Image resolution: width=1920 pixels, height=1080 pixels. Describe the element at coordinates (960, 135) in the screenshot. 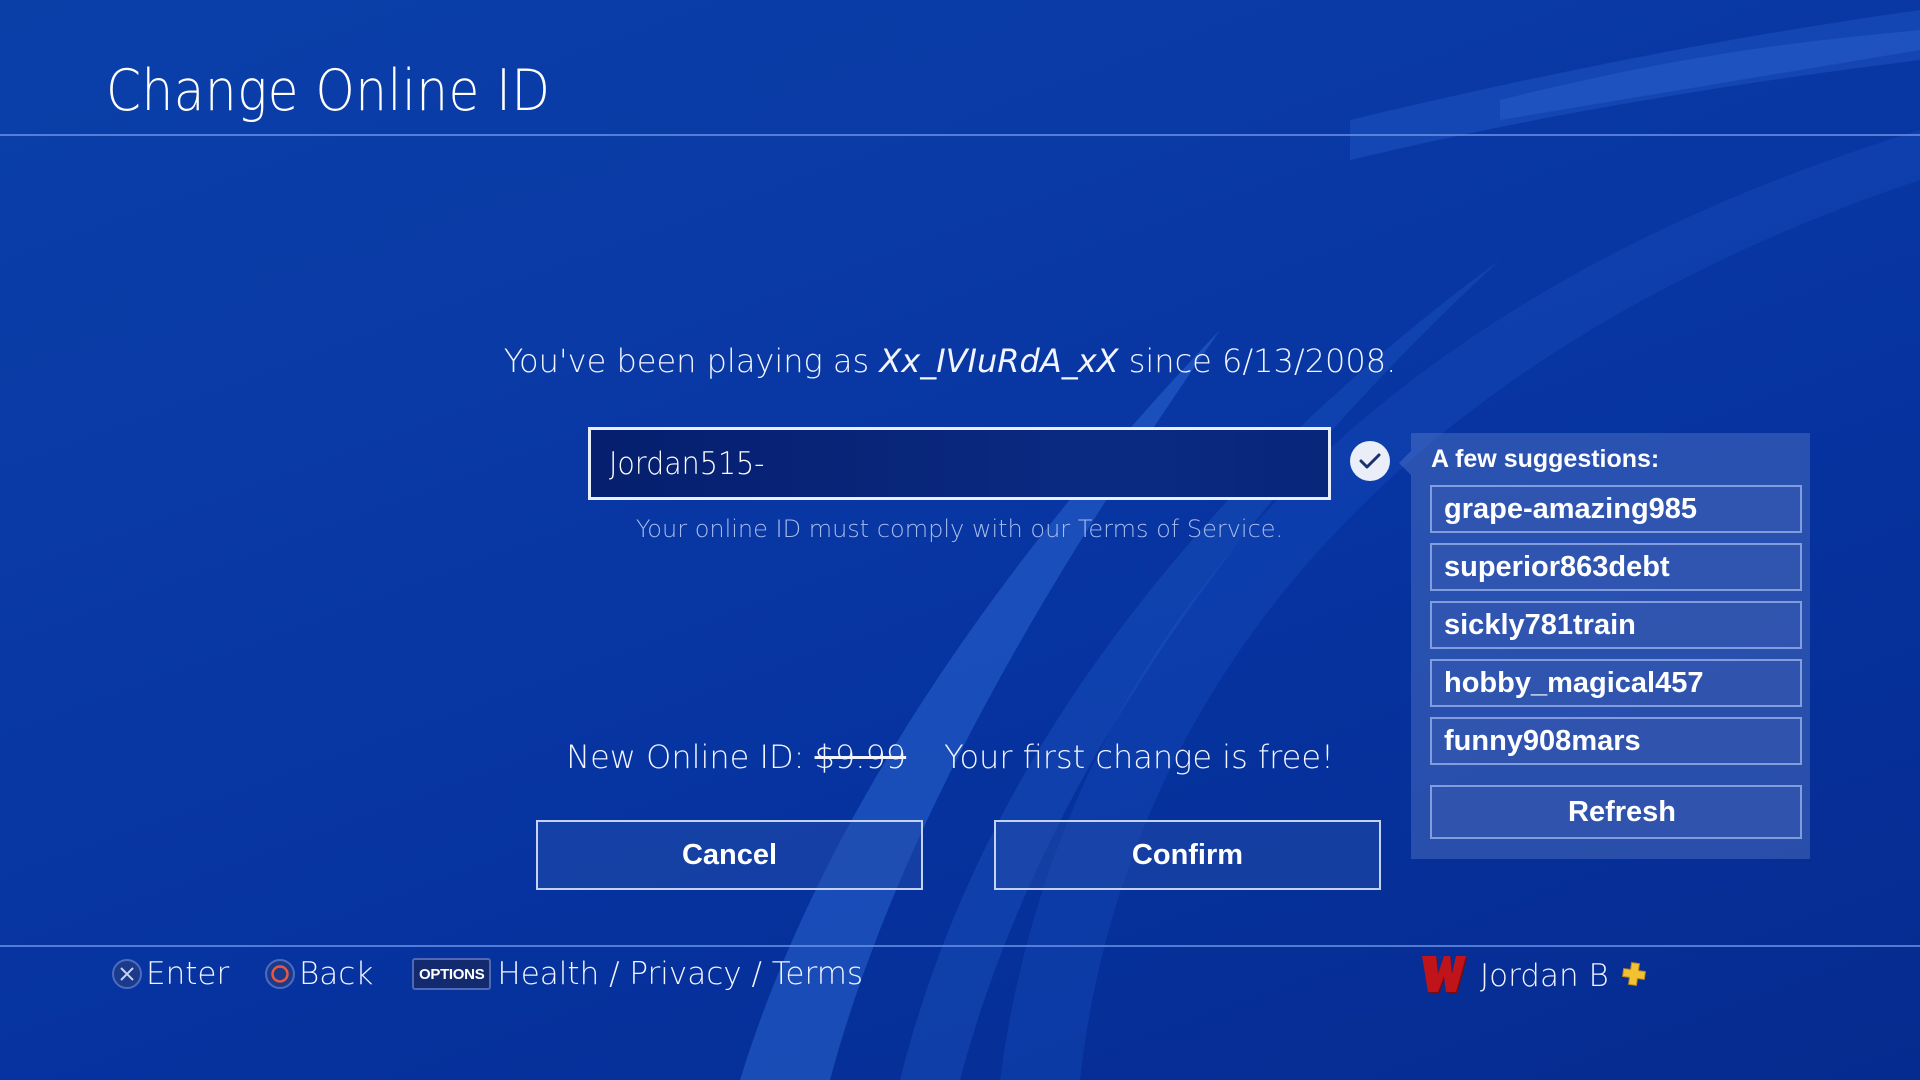

I see `header-divider` at that location.